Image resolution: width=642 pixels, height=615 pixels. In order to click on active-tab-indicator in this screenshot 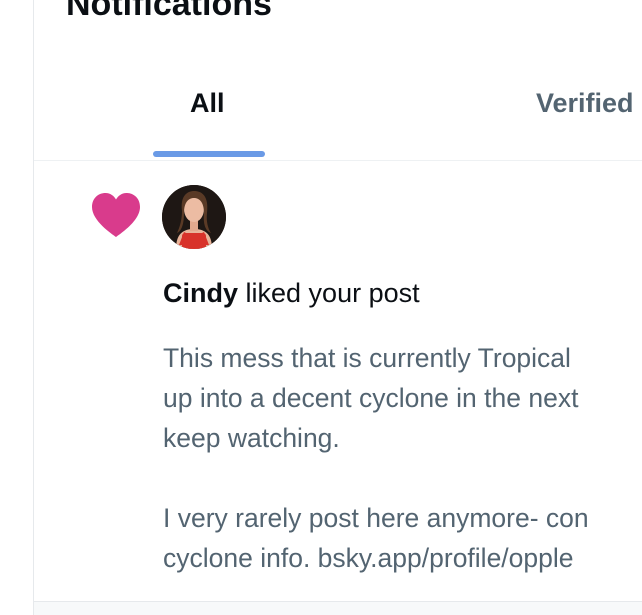, I will do `click(209, 154)`.